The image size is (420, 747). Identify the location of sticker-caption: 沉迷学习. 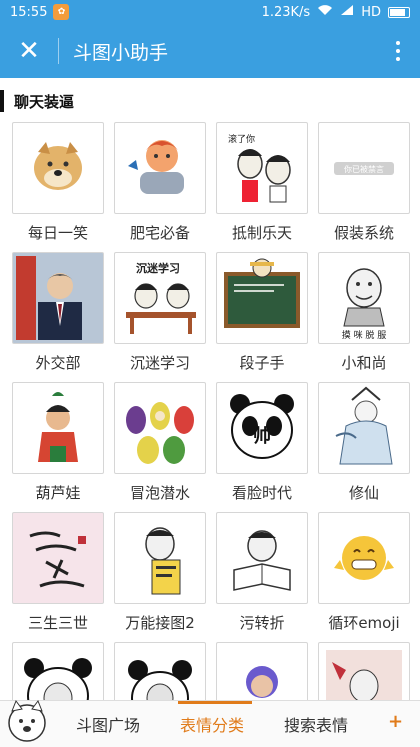
(158, 268).